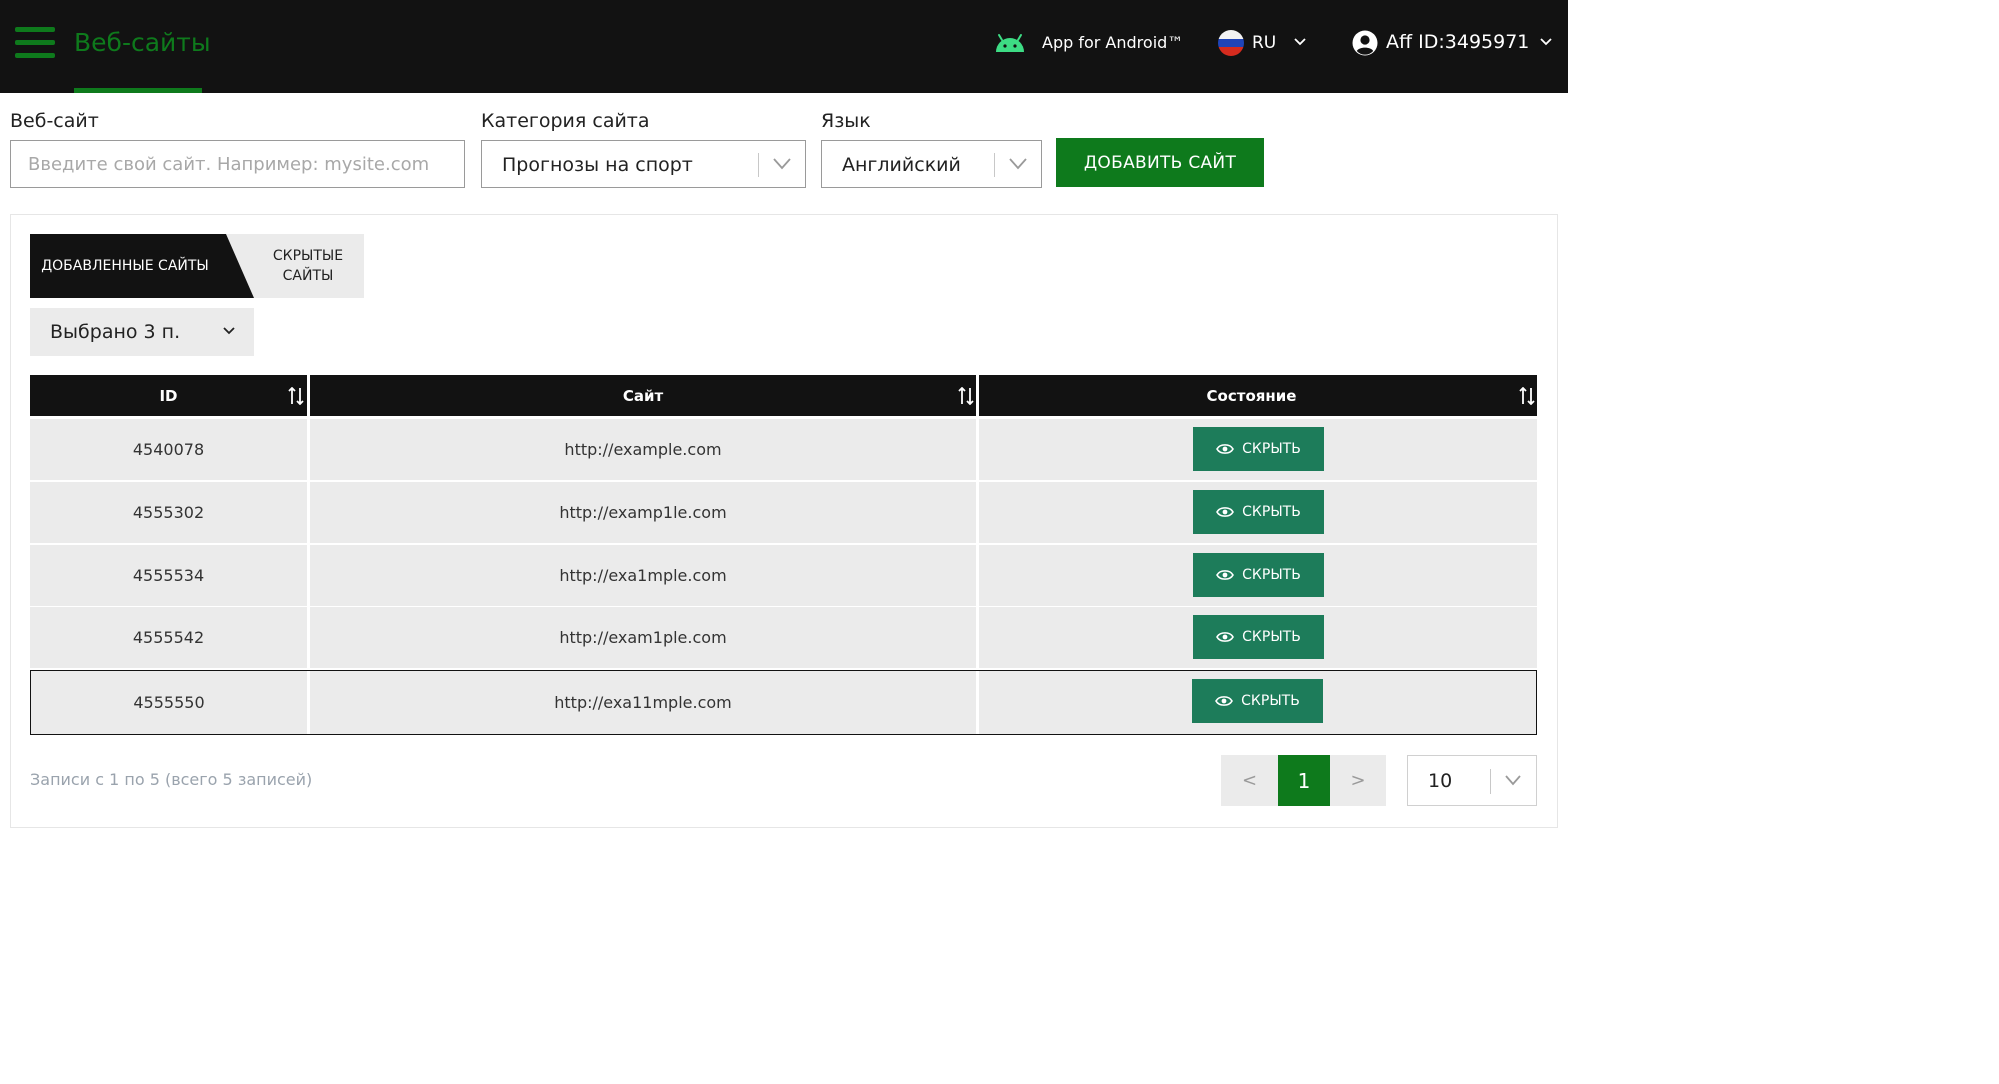 Image resolution: width=1999 pixels, height=1084 pixels. Describe the element at coordinates (597, 165) in the screenshot. I see `category-value: Прогнозы на спорт` at that location.